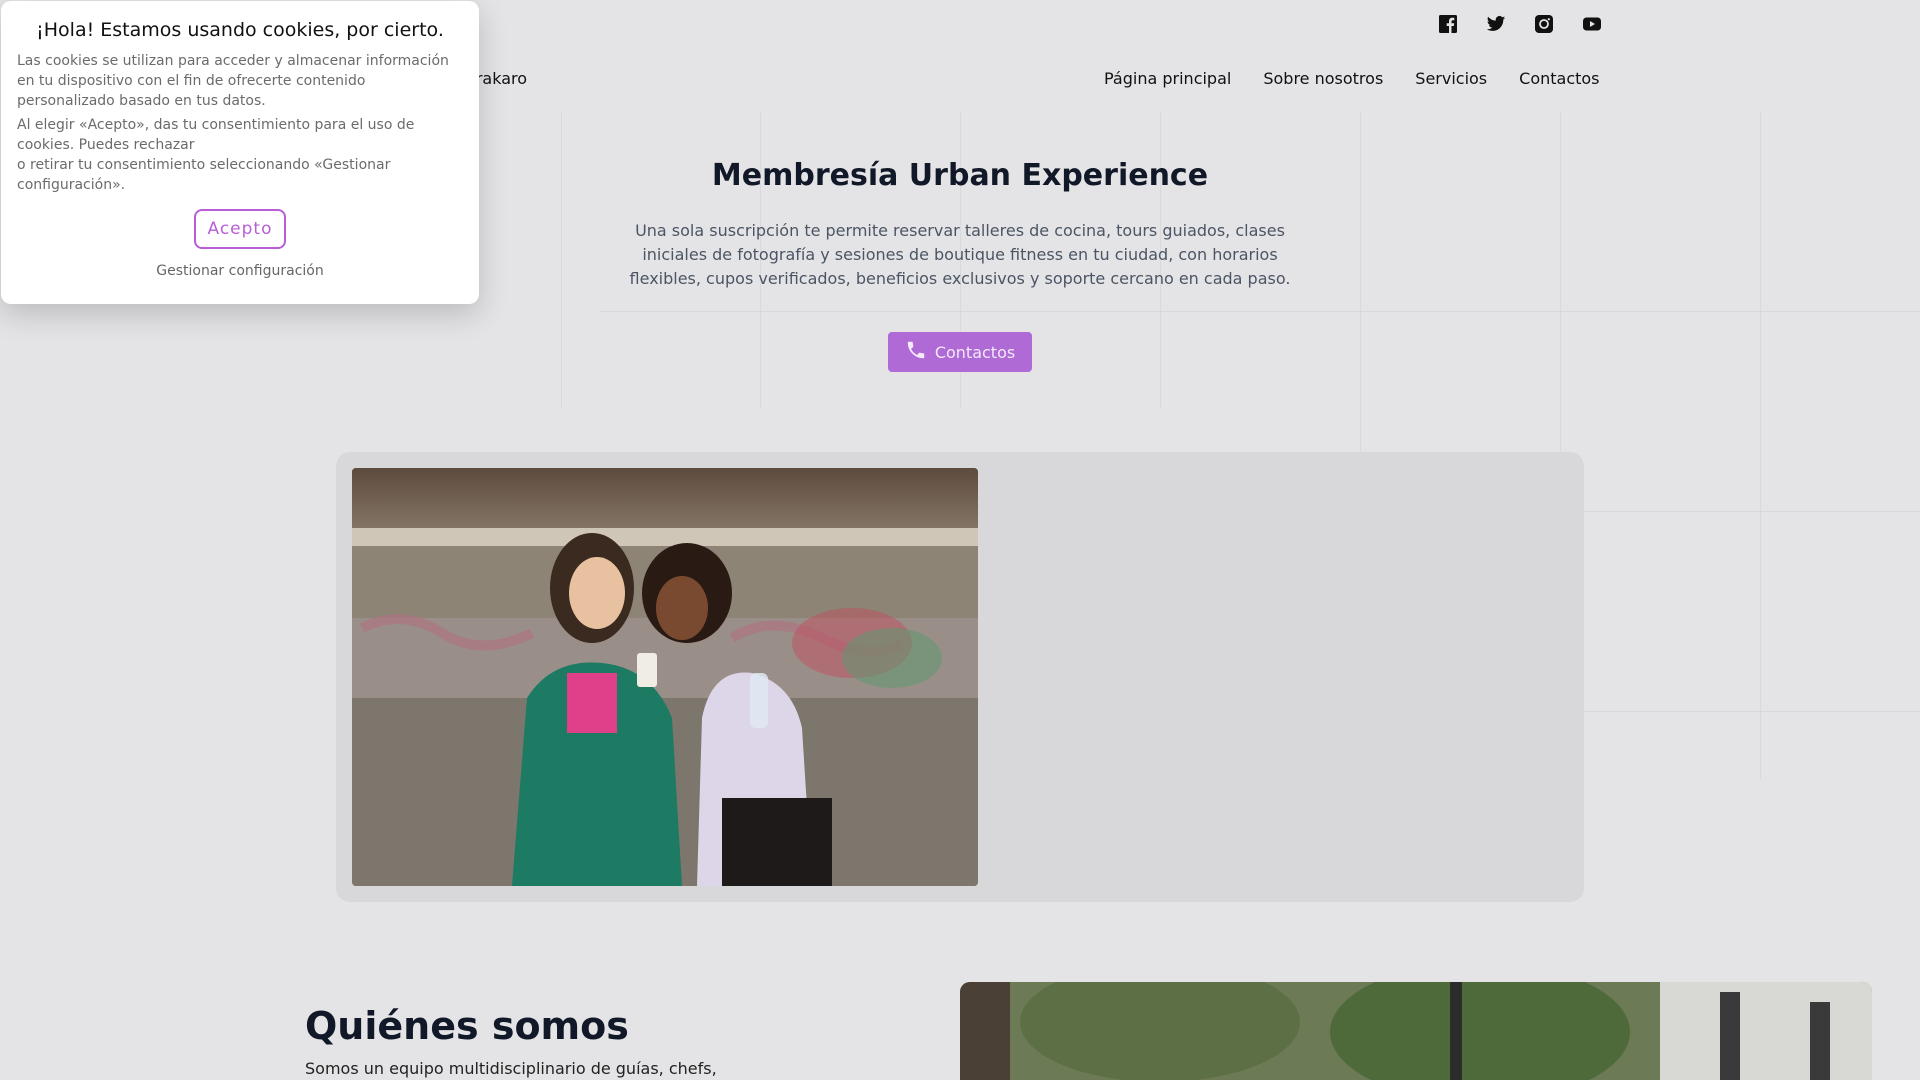 The width and height of the screenshot is (1920, 1080). I want to click on social-links, so click(1520, 24).